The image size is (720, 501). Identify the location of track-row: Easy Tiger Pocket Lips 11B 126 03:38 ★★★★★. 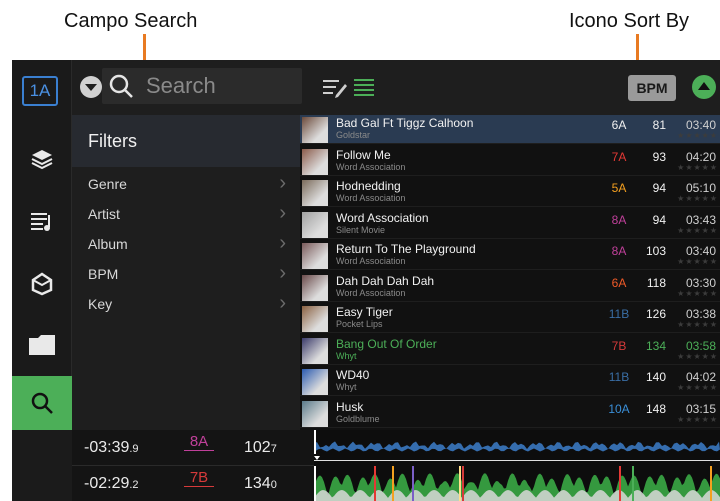
(510, 318).